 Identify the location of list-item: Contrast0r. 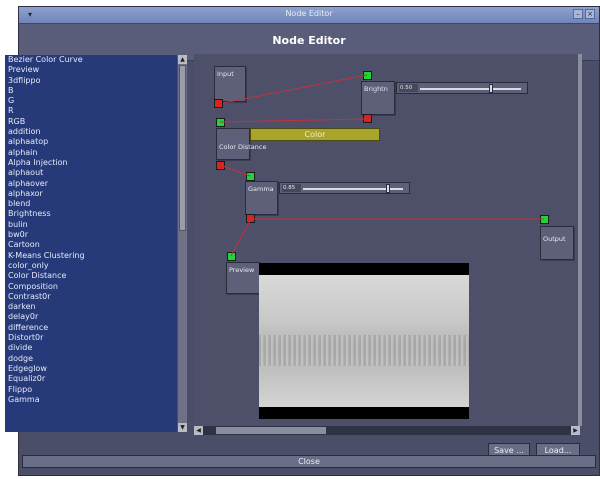
(91, 297).